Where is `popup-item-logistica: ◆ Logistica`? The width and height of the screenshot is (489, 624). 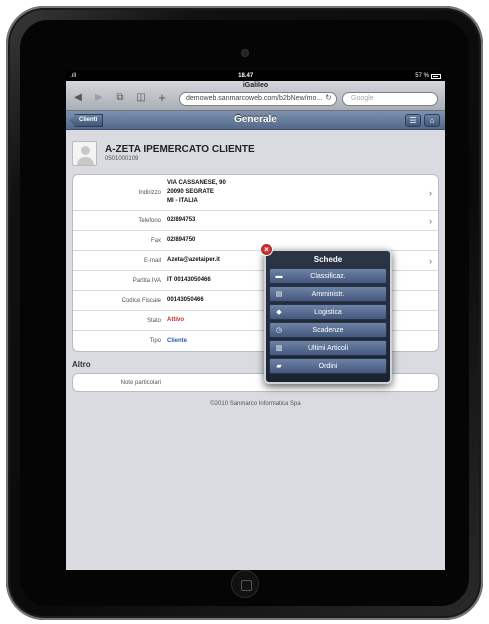
popup-item-logistica: ◆ Logistica is located at coordinates (328, 312).